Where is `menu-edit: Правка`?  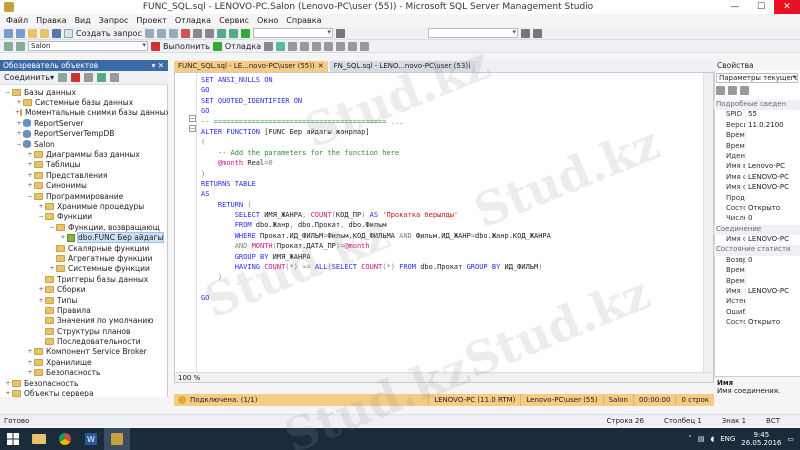 menu-edit: Правка is located at coordinates (51, 20).